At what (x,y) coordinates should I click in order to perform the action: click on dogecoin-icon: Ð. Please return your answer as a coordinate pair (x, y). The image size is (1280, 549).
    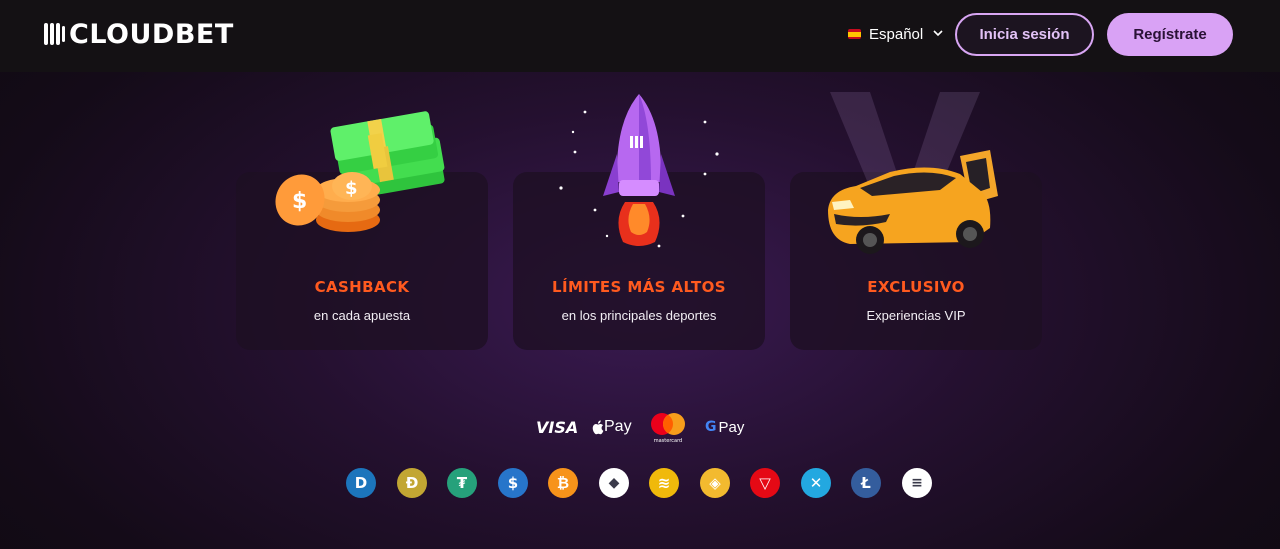
    Looking at the image, I should click on (412, 483).